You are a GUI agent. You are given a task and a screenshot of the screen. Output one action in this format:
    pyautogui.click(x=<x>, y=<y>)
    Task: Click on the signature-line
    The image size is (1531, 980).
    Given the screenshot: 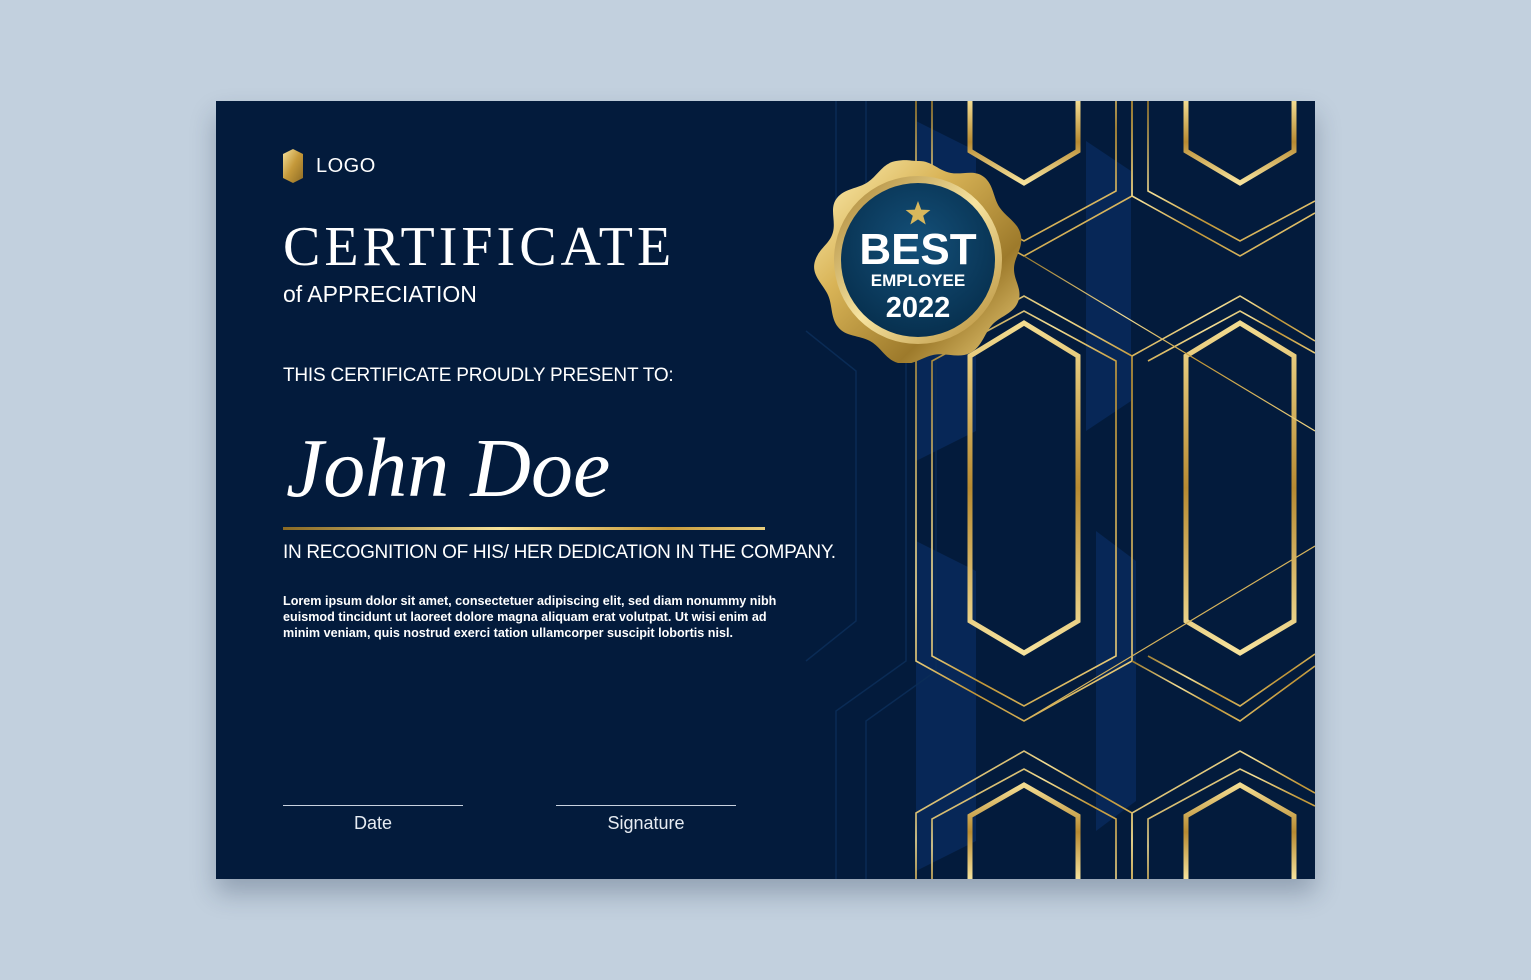 What is the action you would take?
    pyautogui.click(x=646, y=805)
    